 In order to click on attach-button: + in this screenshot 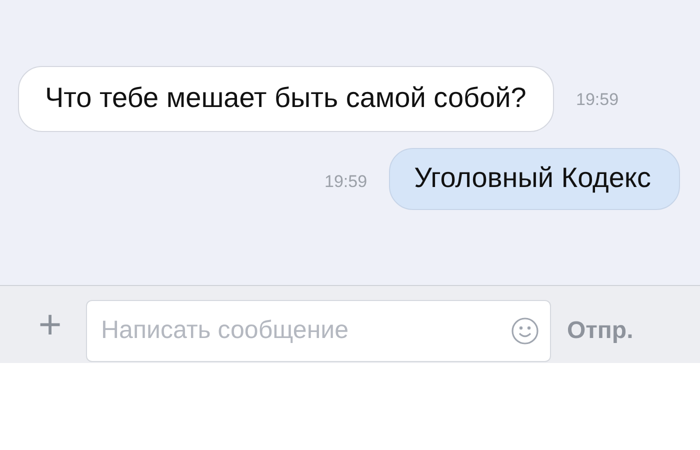, I will do `click(50, 324)`.